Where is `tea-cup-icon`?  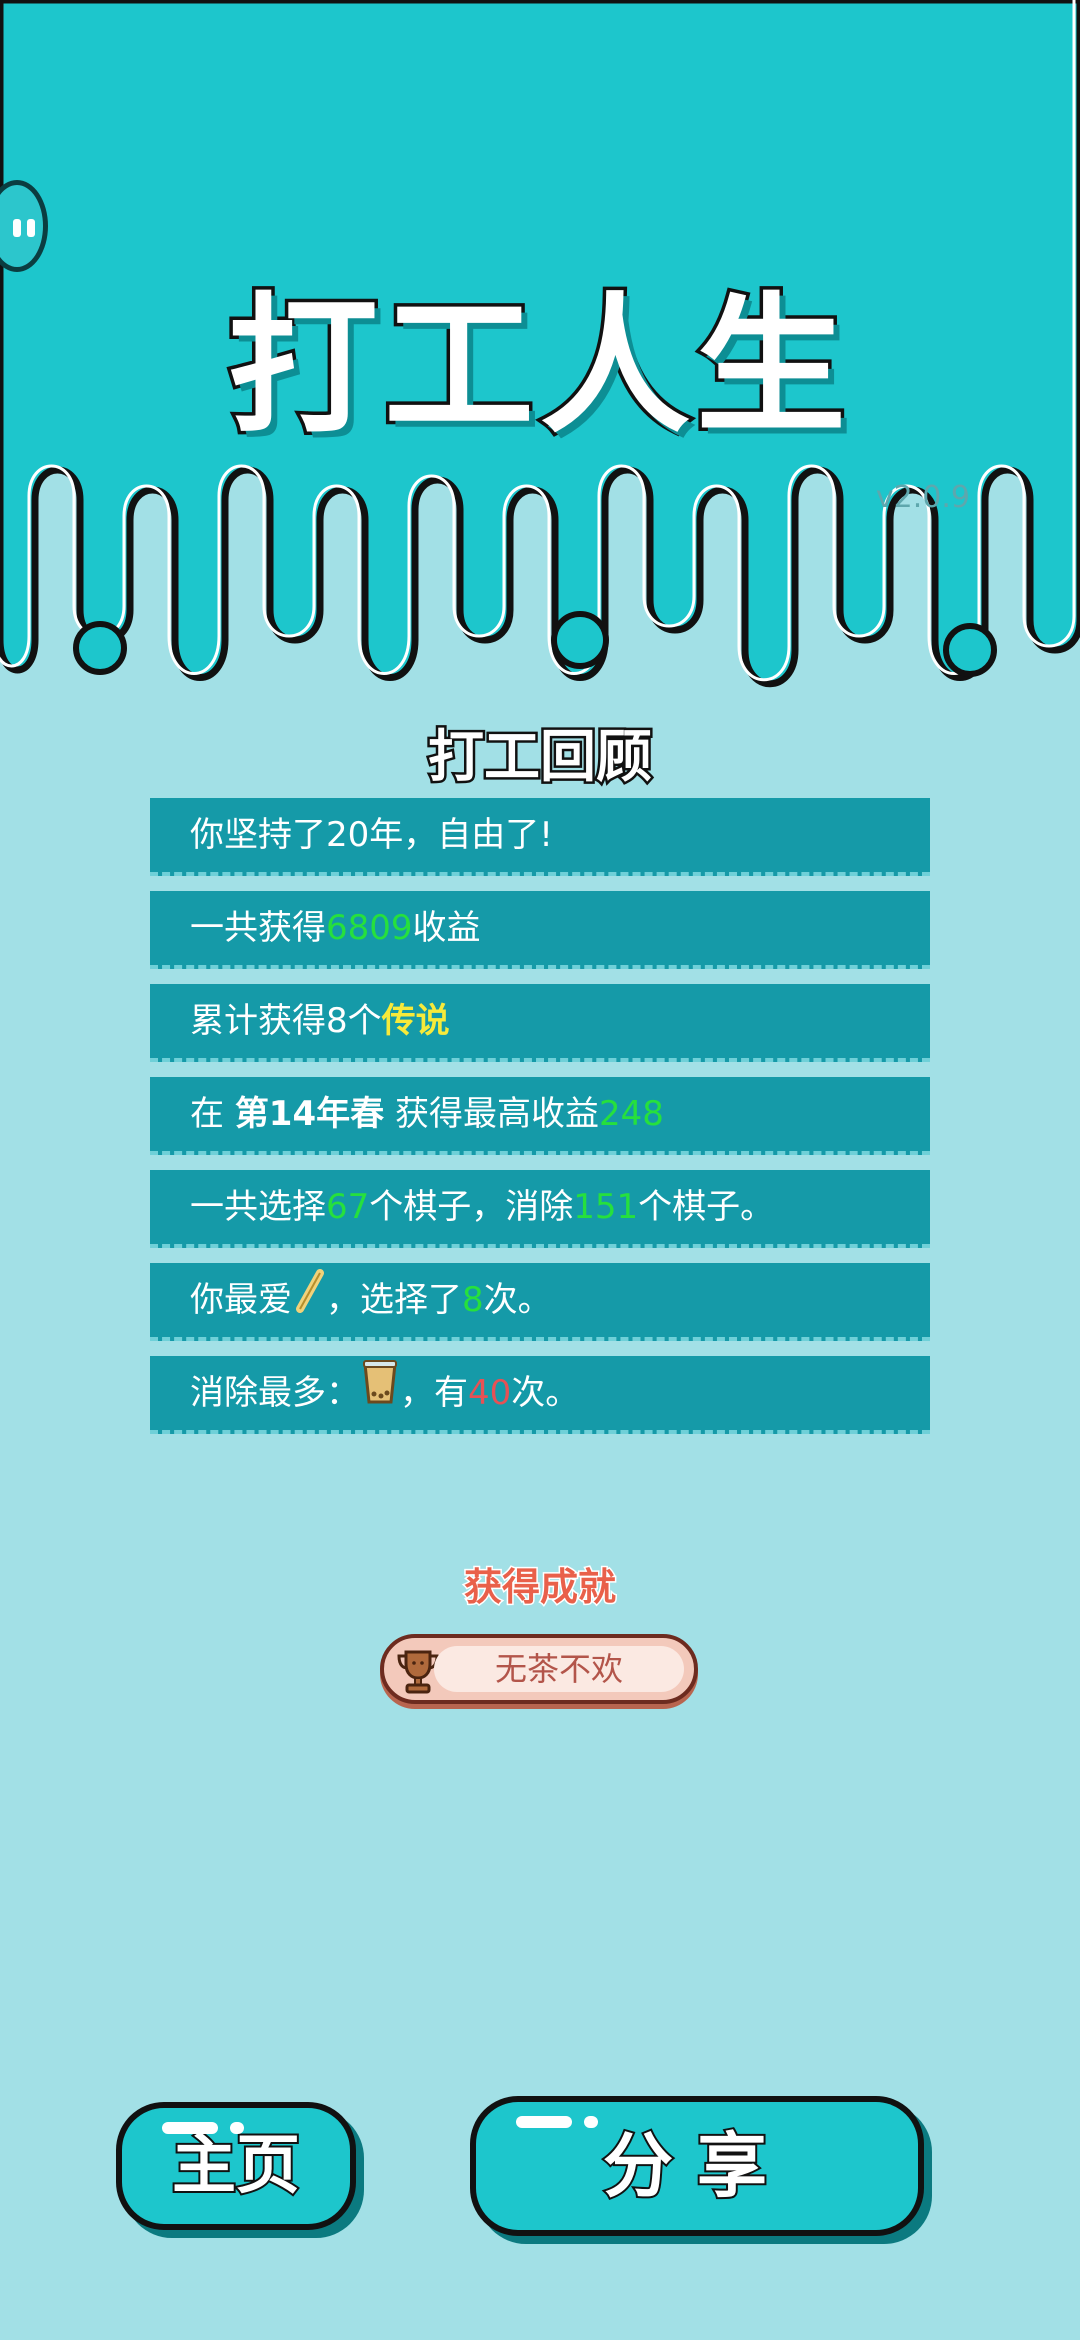
tea-cup-icon is located at coordinates (380, 1395).